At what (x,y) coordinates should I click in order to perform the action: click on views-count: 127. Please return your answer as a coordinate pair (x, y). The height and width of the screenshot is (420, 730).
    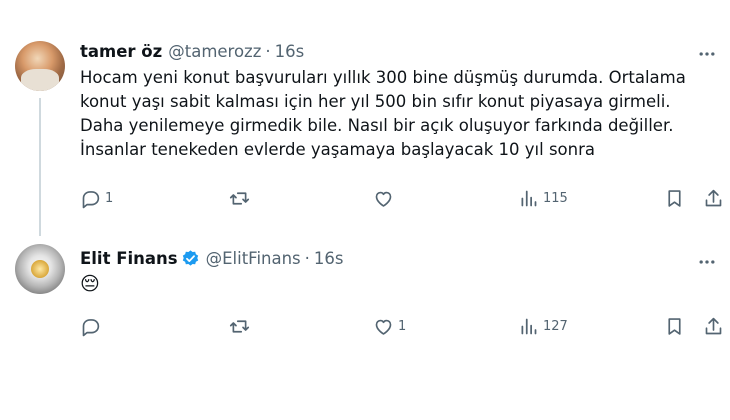
    Looking at the image, I should click on (555, 326).